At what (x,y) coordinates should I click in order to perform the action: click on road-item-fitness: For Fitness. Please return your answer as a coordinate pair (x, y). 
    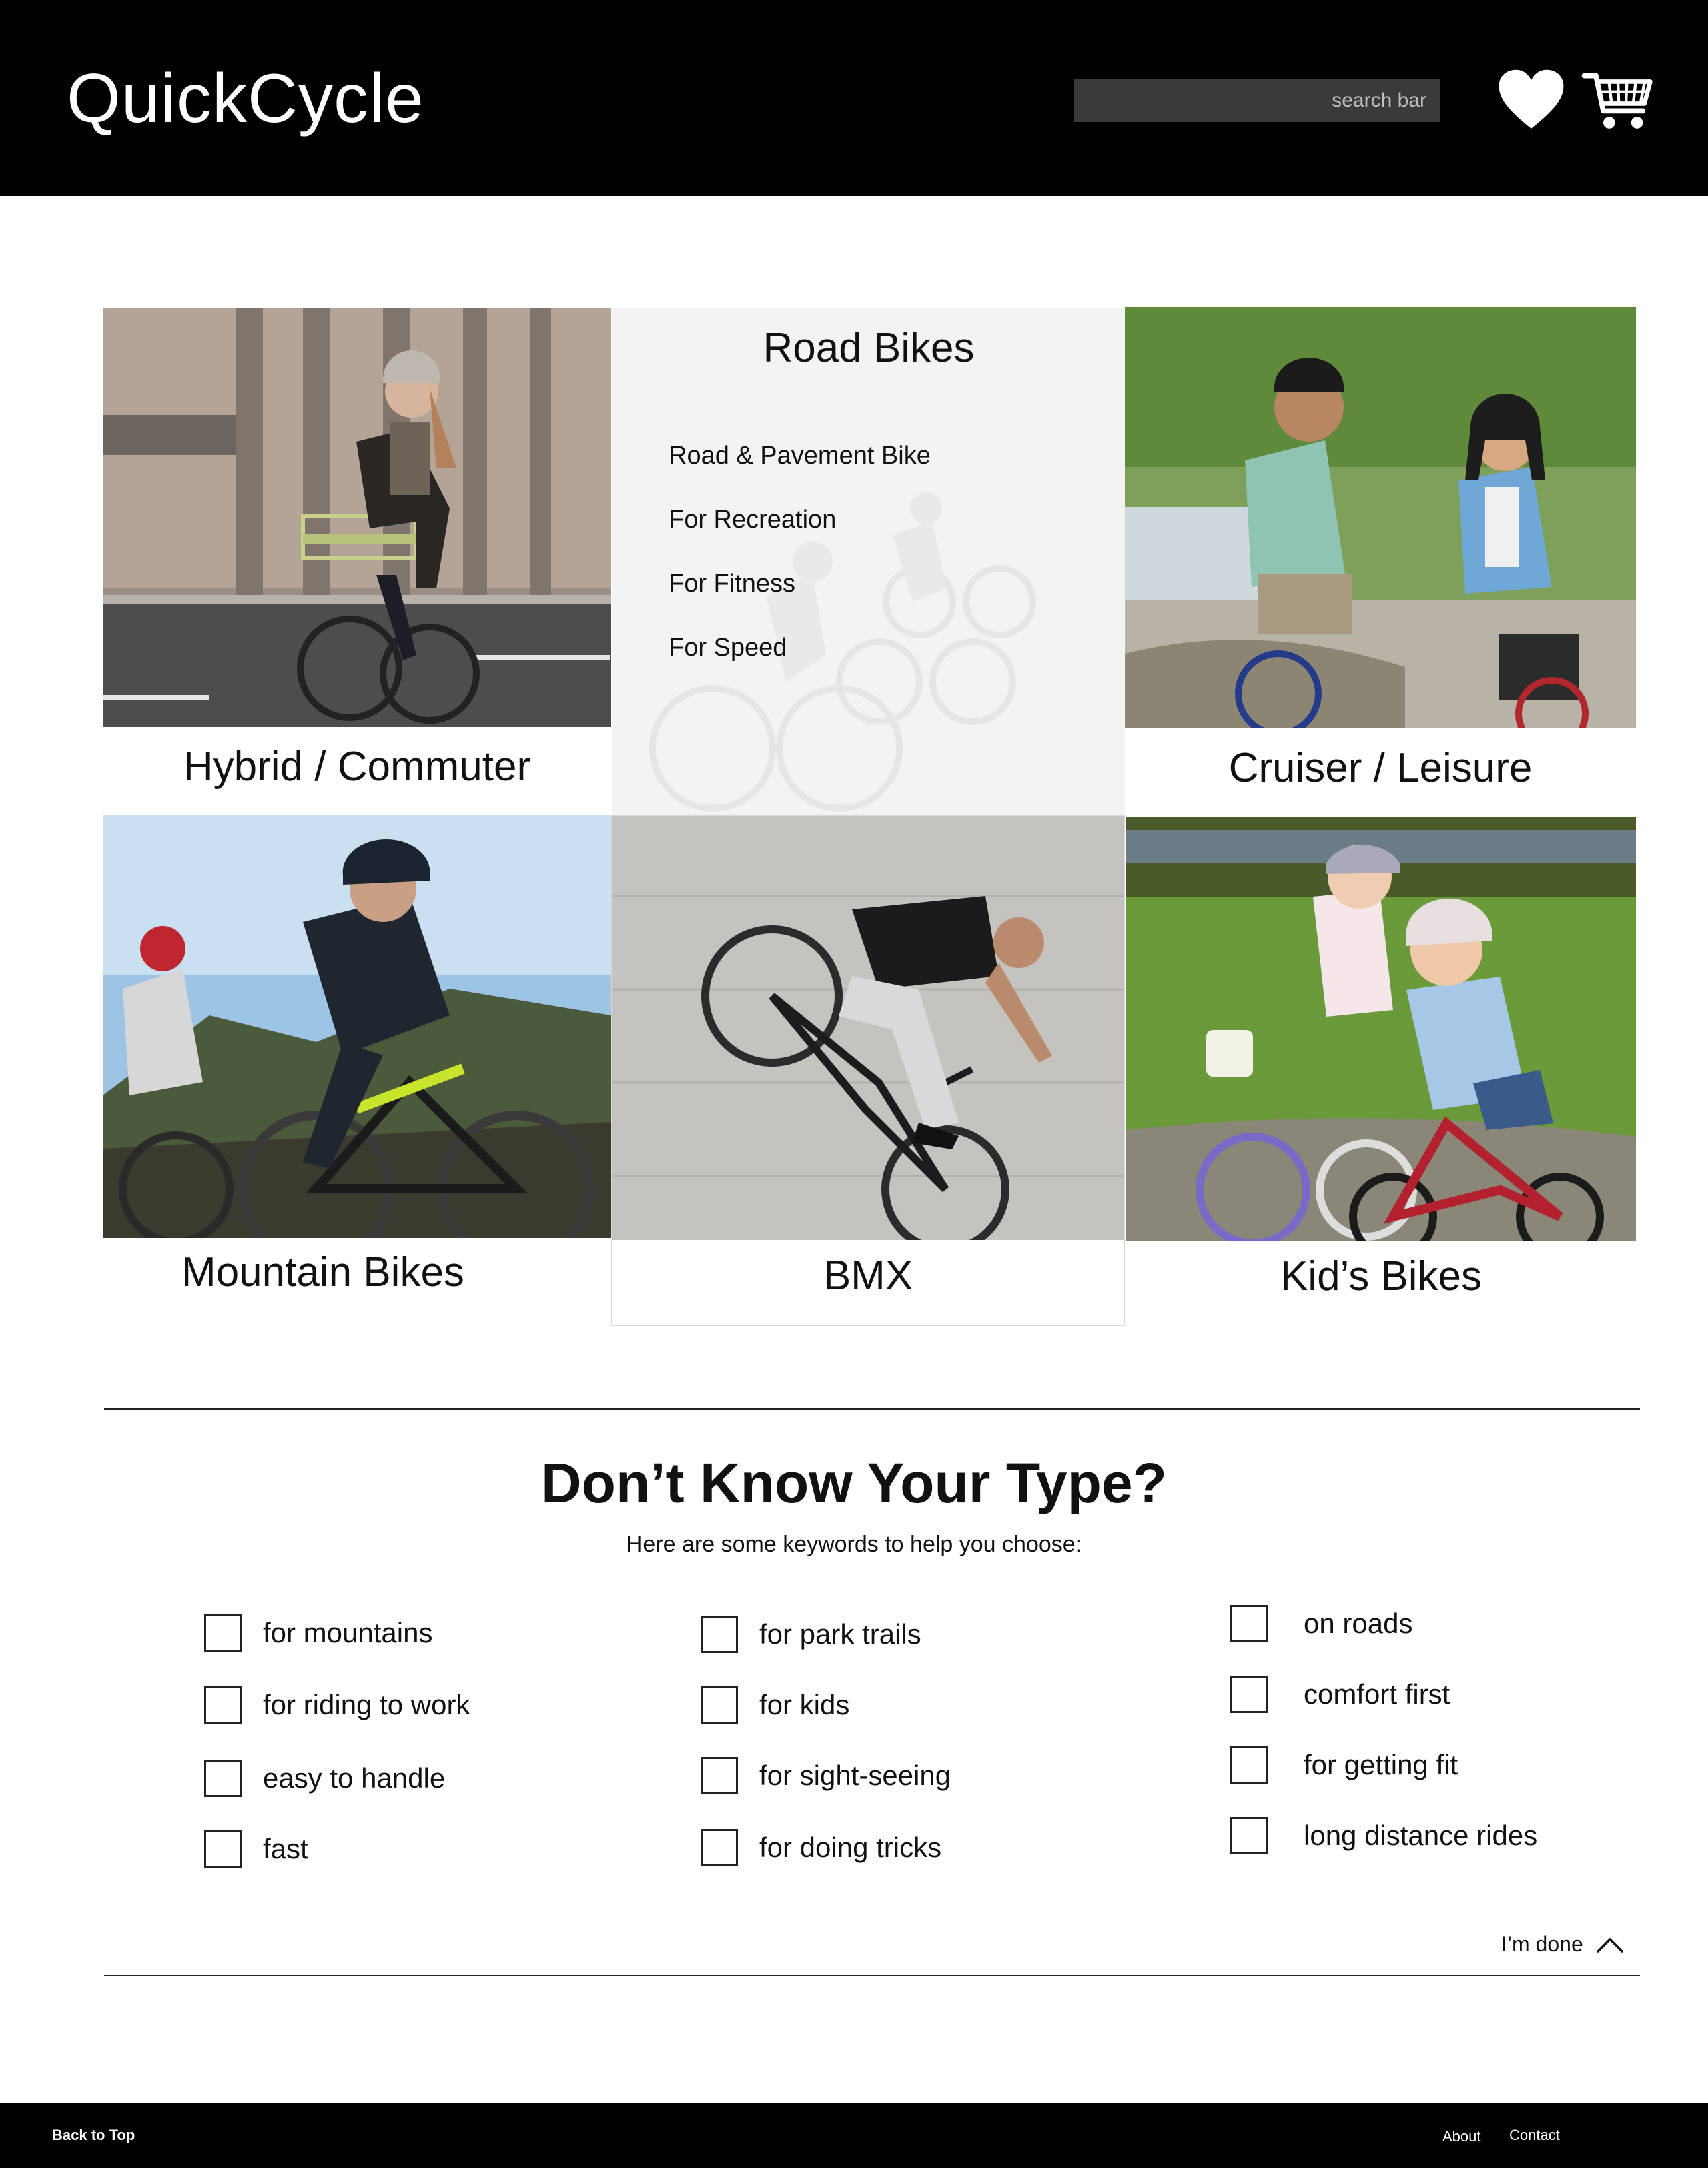
    Looking at the image, I should click on (732, 584).